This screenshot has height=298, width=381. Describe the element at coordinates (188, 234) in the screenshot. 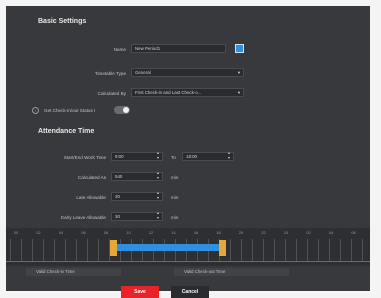

I see `timeline-ticks: 00 02 04 06 08 10 12 14 16 18 20 22 24 02 04 06` at that location.